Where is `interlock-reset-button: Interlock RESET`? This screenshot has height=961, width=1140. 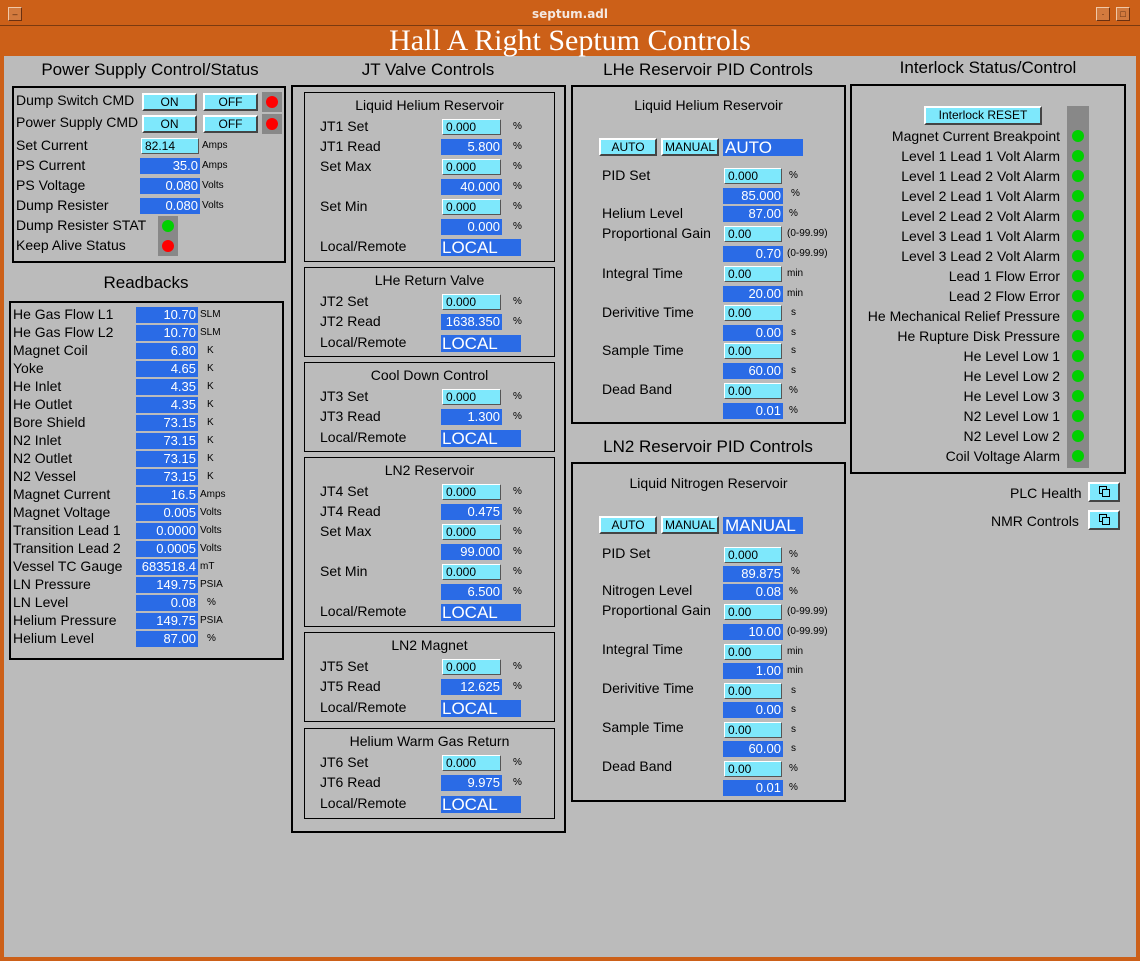
interlock-reset-button: Interlock RESET is located at coordinates (983, 115).